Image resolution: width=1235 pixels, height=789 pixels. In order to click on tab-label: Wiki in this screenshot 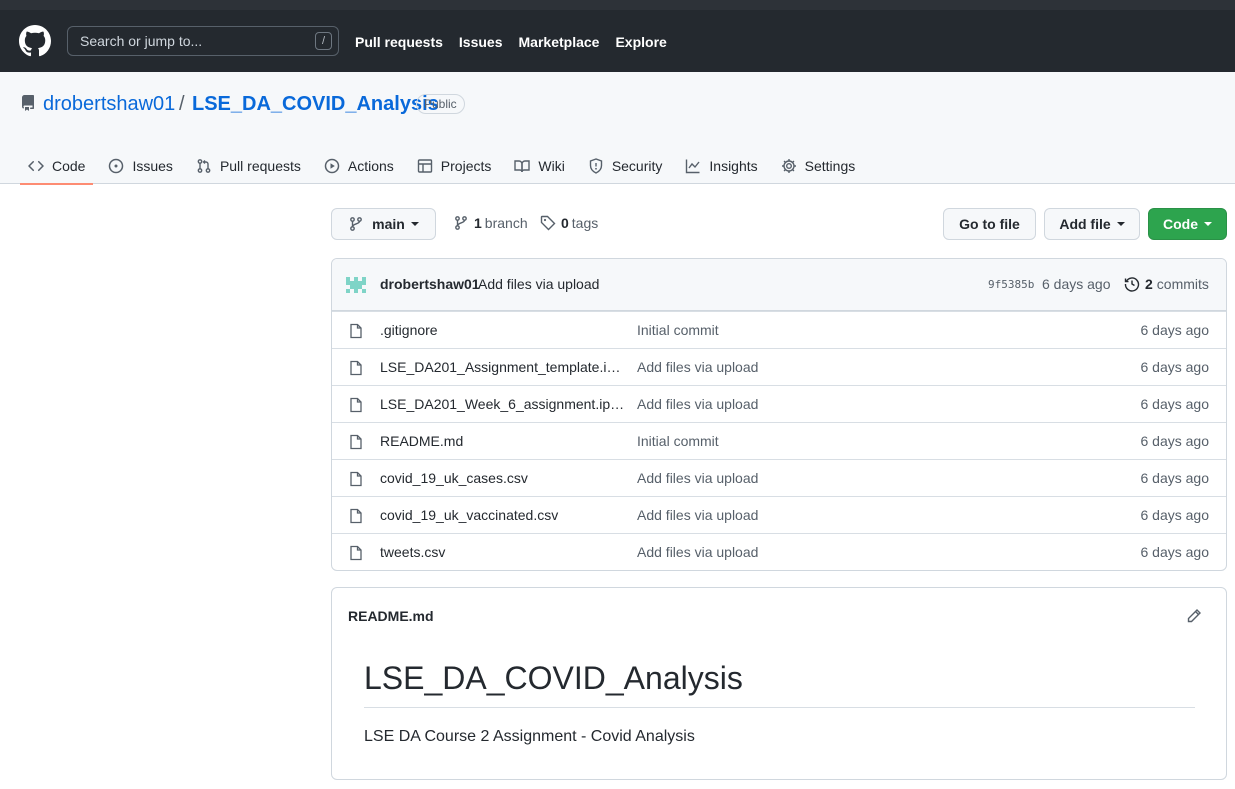, I will do `click(551, 166)`.